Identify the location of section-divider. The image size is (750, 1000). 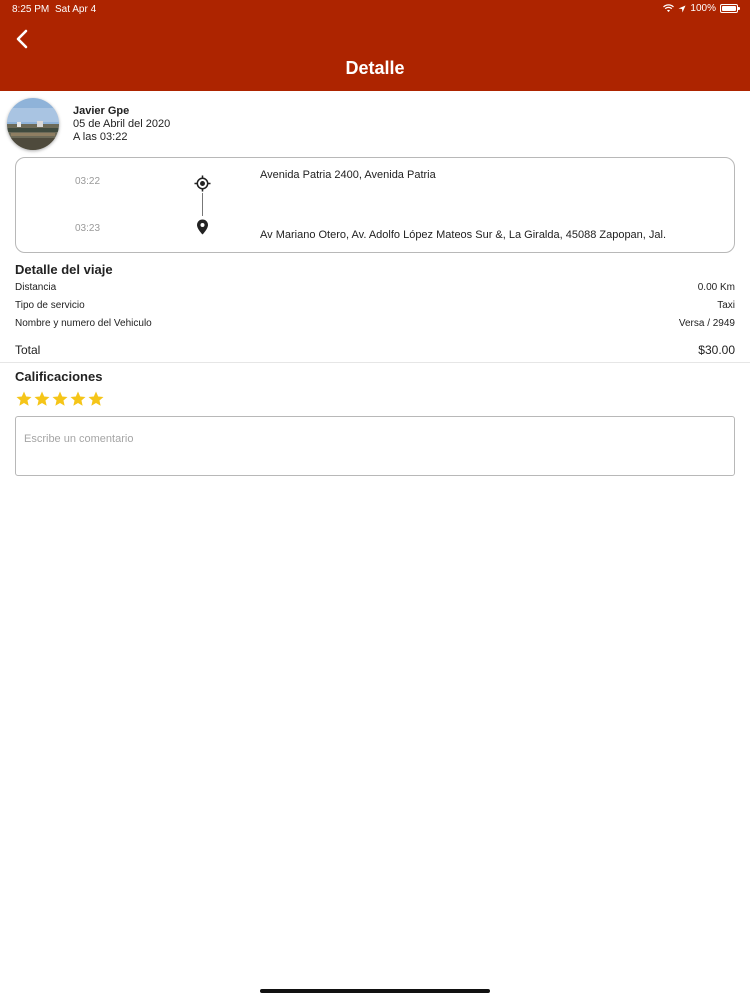
(375, 362).